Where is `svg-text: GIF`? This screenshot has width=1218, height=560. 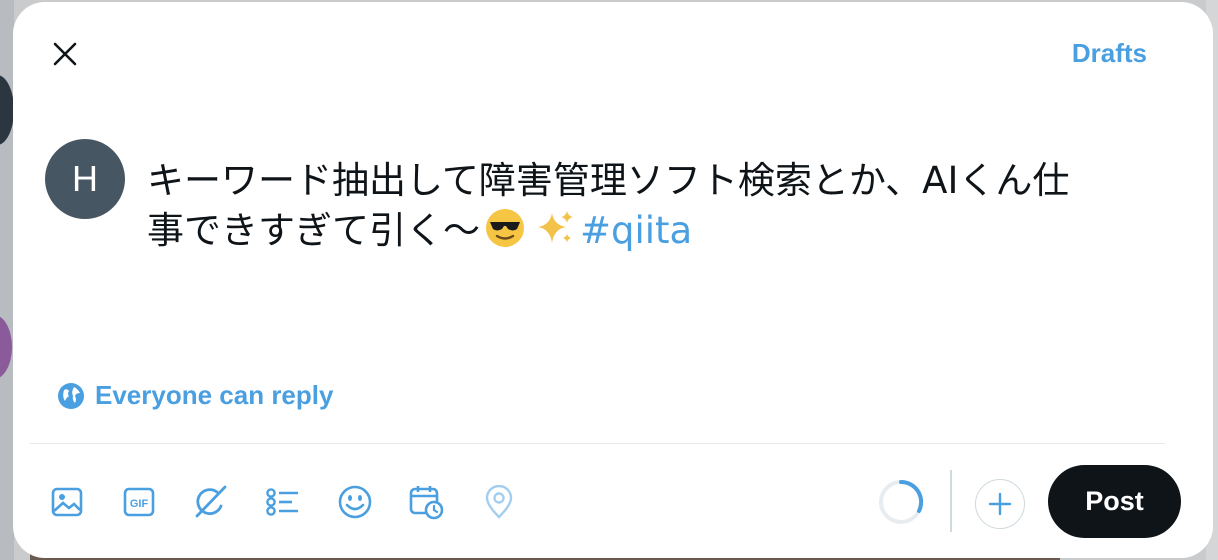
svg-text: GIF is located at coordinates (139, 504).